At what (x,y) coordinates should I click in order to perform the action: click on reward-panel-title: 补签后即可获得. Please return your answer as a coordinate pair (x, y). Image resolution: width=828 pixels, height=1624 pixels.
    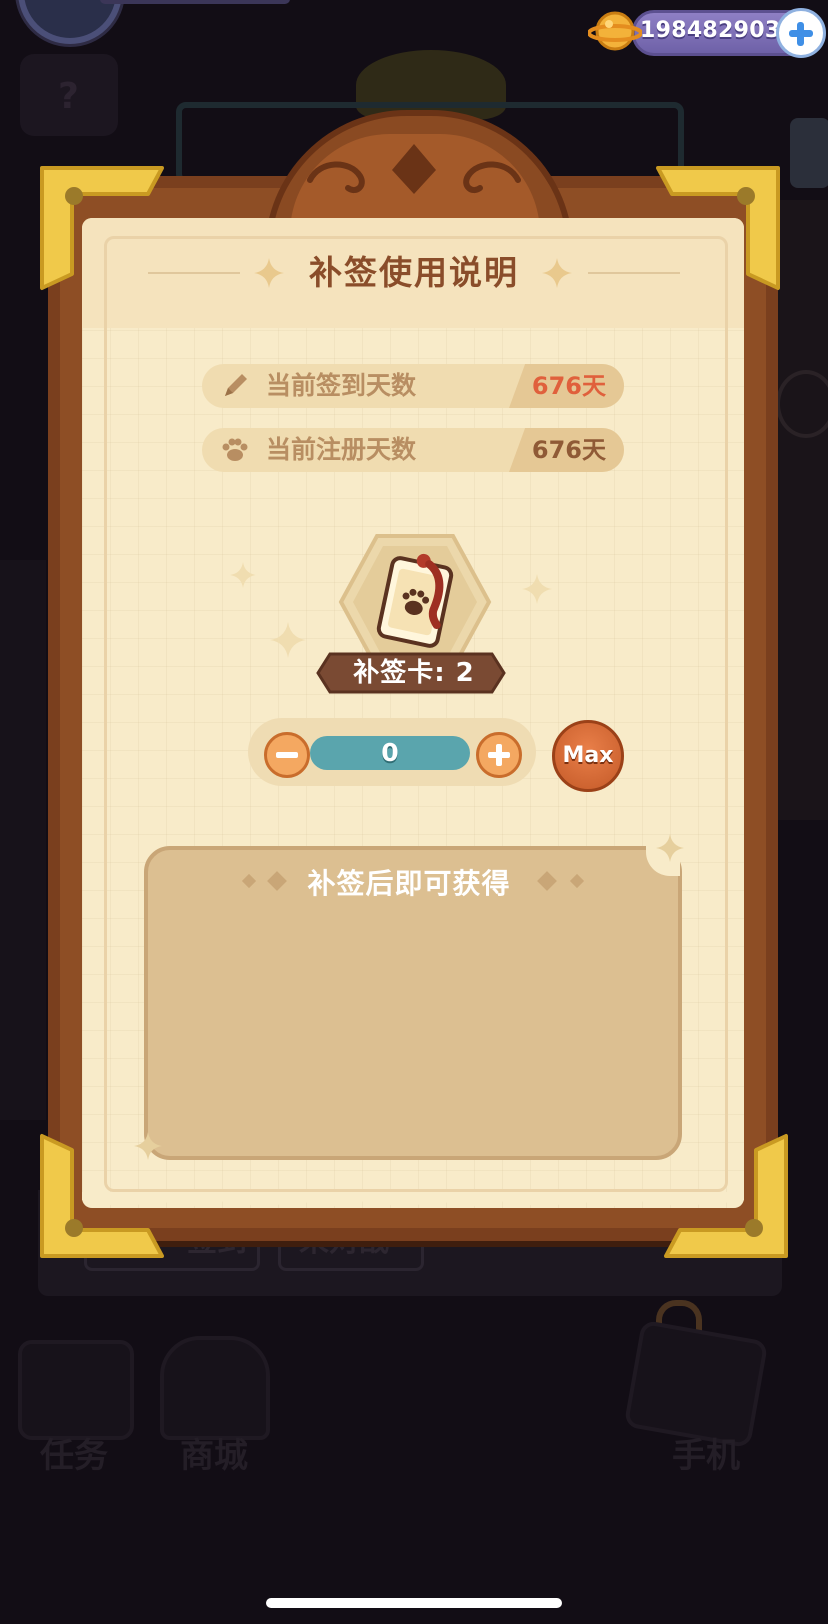
    Looking at the image, I should click on (409, 883).